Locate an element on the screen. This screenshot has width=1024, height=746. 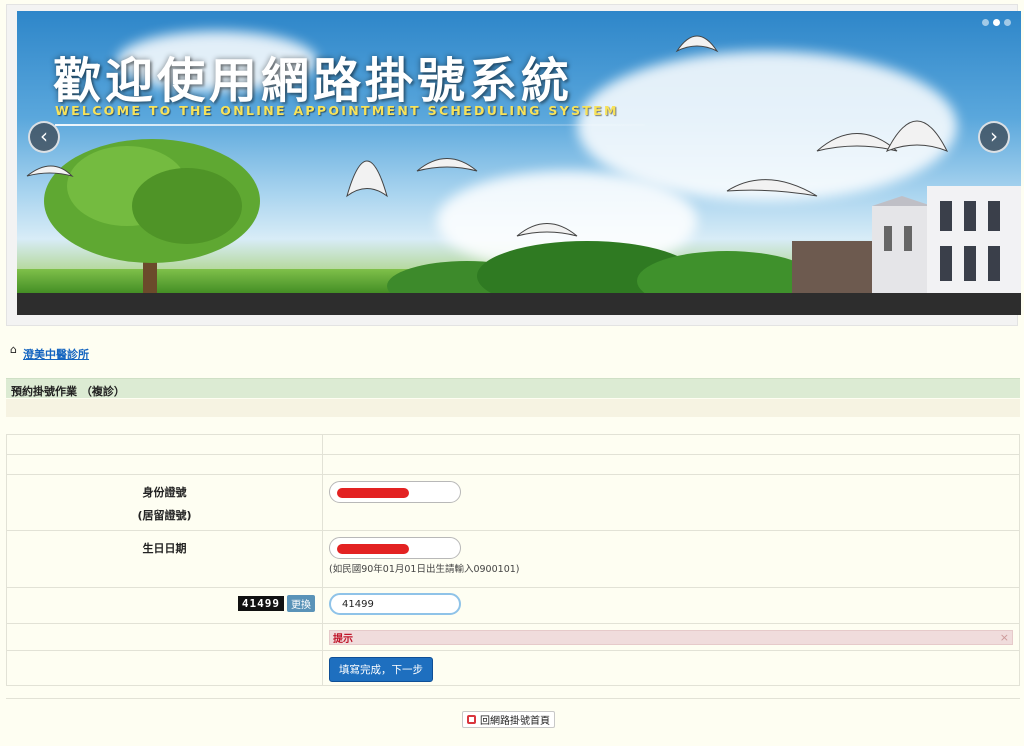
captcha-image: 41499 is located at coordinates (260, 603).